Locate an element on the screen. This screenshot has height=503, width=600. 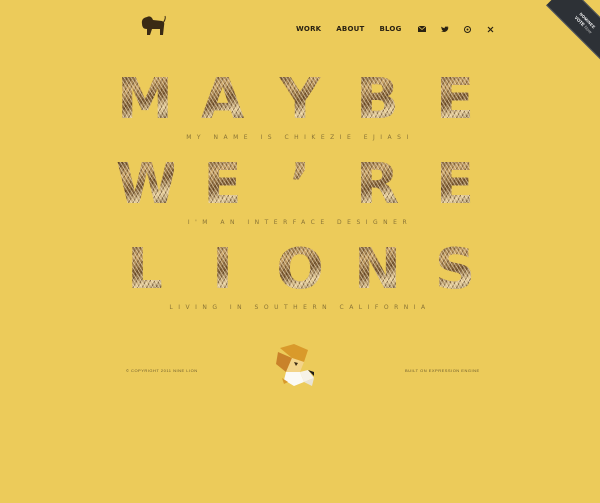
hero-letter: W is located at coordinates (147, 184).